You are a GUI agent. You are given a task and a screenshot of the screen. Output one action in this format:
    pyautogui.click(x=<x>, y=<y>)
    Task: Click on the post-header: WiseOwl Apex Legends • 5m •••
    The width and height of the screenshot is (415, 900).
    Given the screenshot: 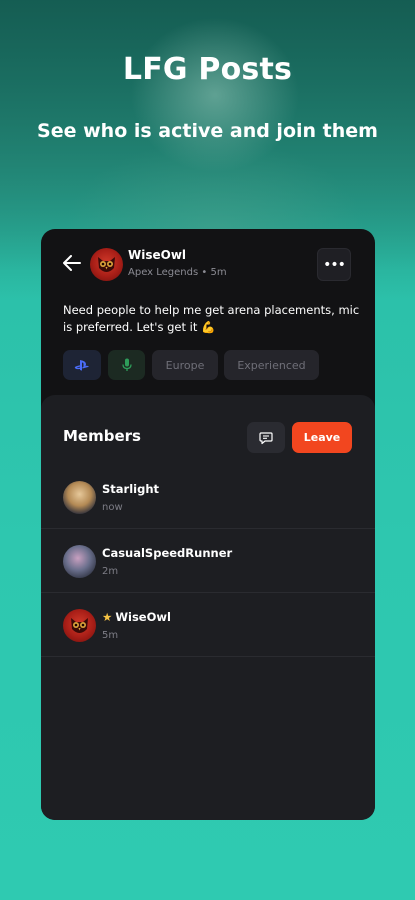 What is the action you would take?
    pyautogui.click(x=208, y=259)
    